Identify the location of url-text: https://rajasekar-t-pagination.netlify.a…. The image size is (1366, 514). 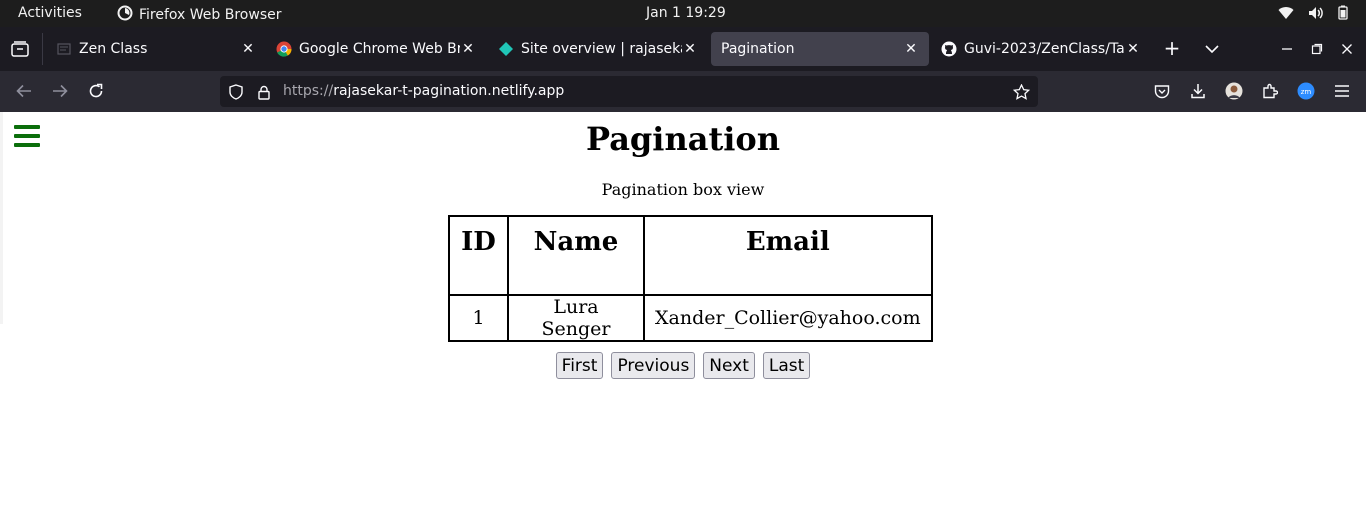
(423, 91).